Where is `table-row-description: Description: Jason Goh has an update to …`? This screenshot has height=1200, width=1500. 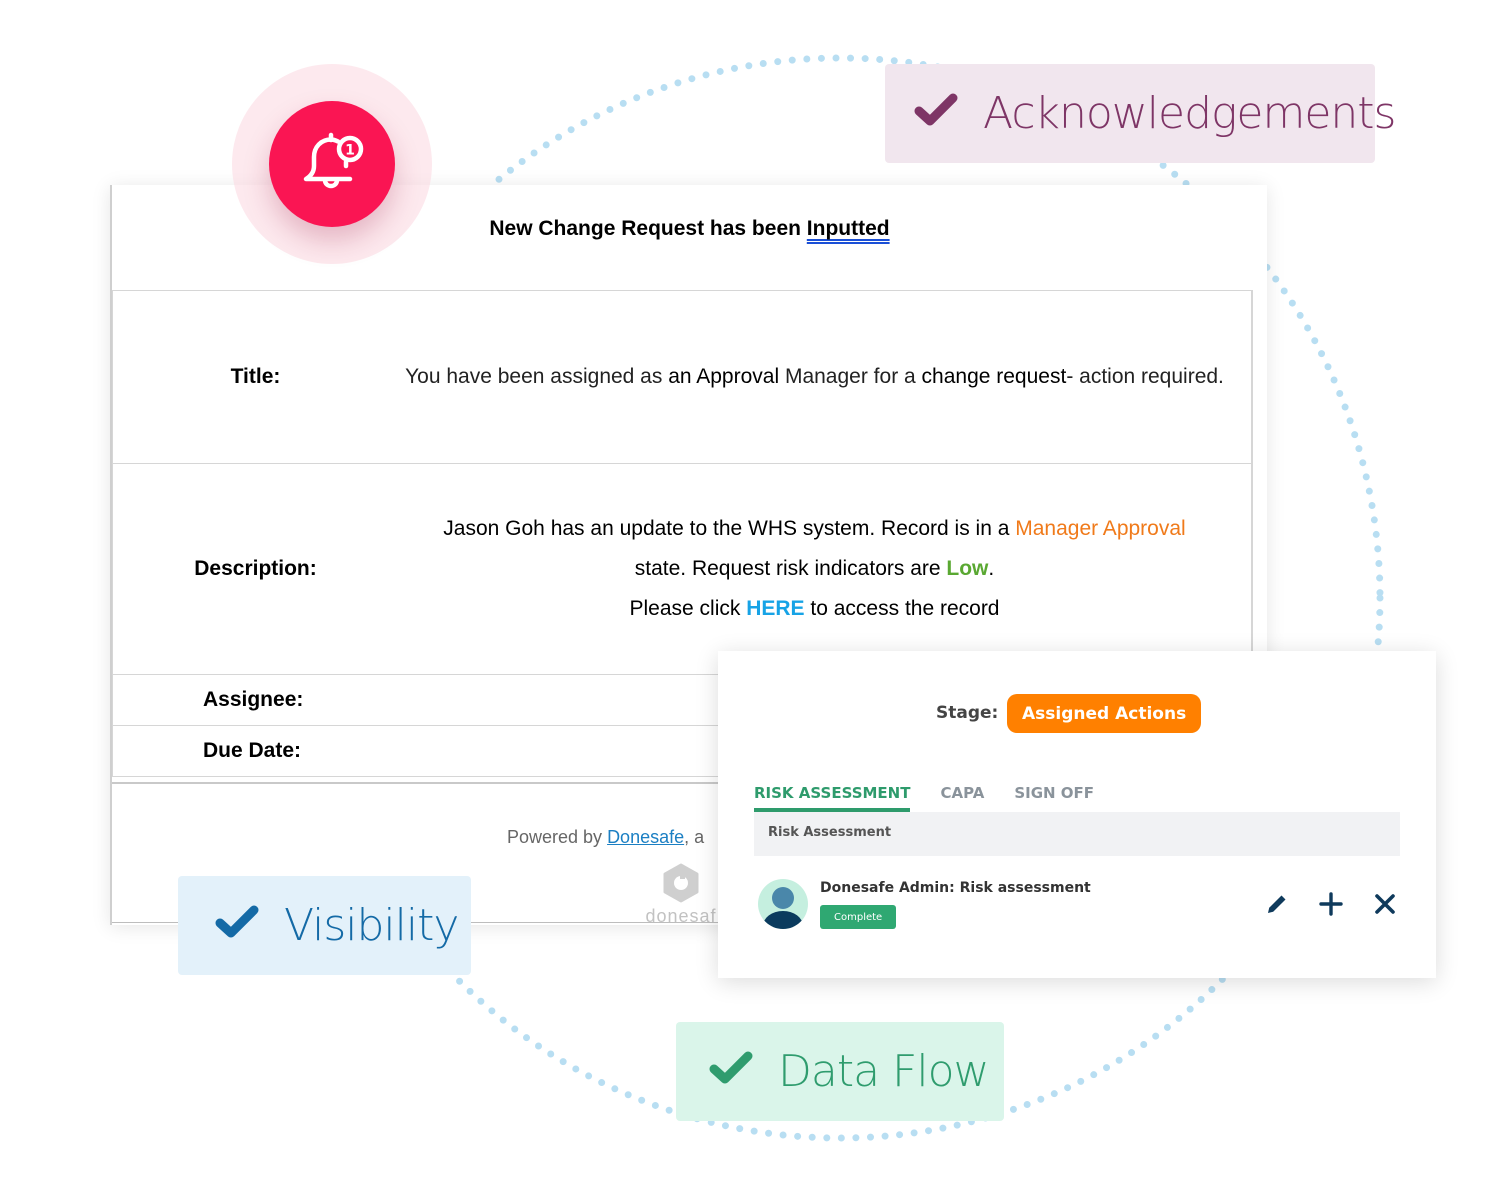 table-row-description: Description: Jason Goh has an update to … is located at coordinates (682, 569).